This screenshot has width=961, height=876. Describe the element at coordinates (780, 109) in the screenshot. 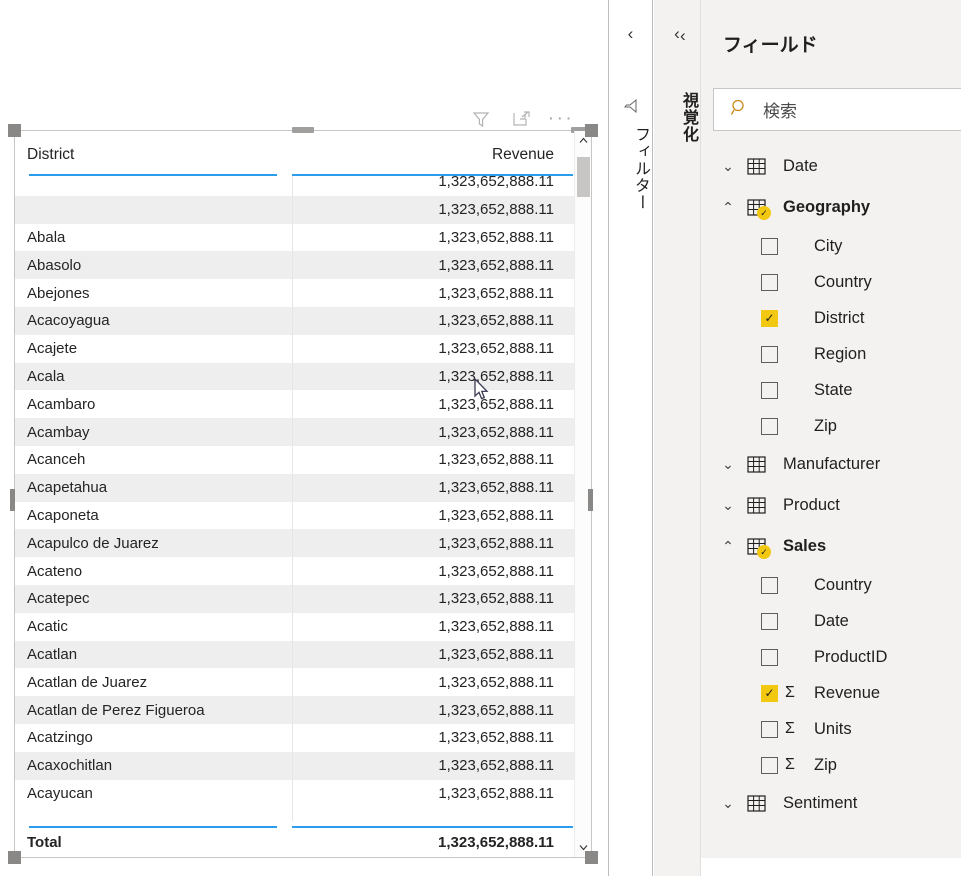

I see `search-input-placeholder: 検索` at that location.